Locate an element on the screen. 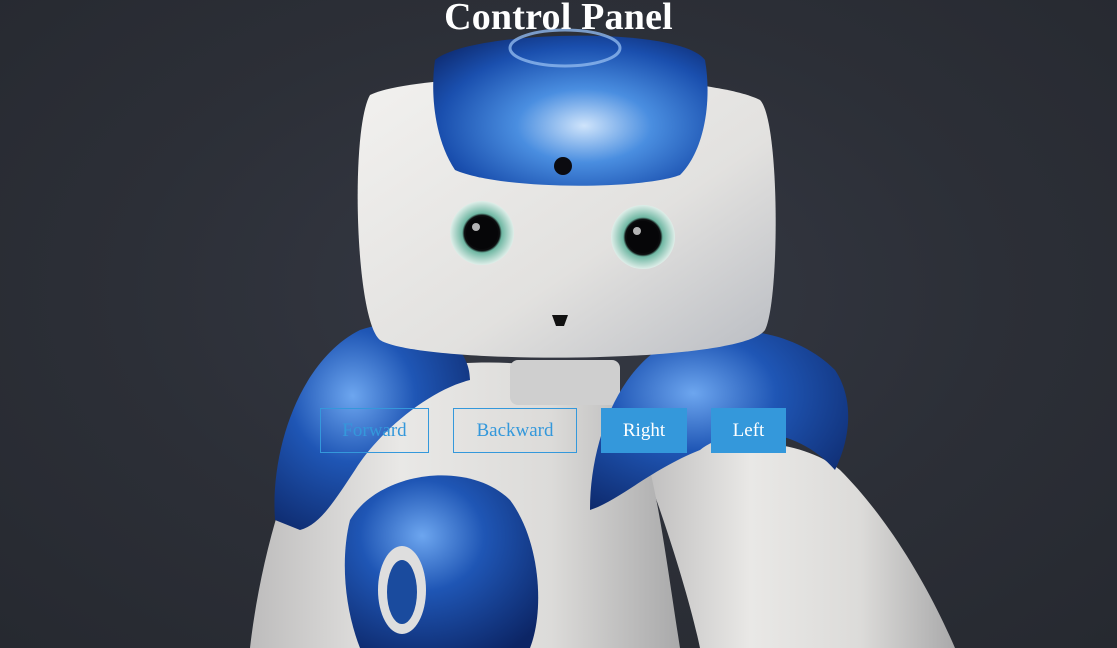  backward-button: Backward is located at coordinates (515, 430).